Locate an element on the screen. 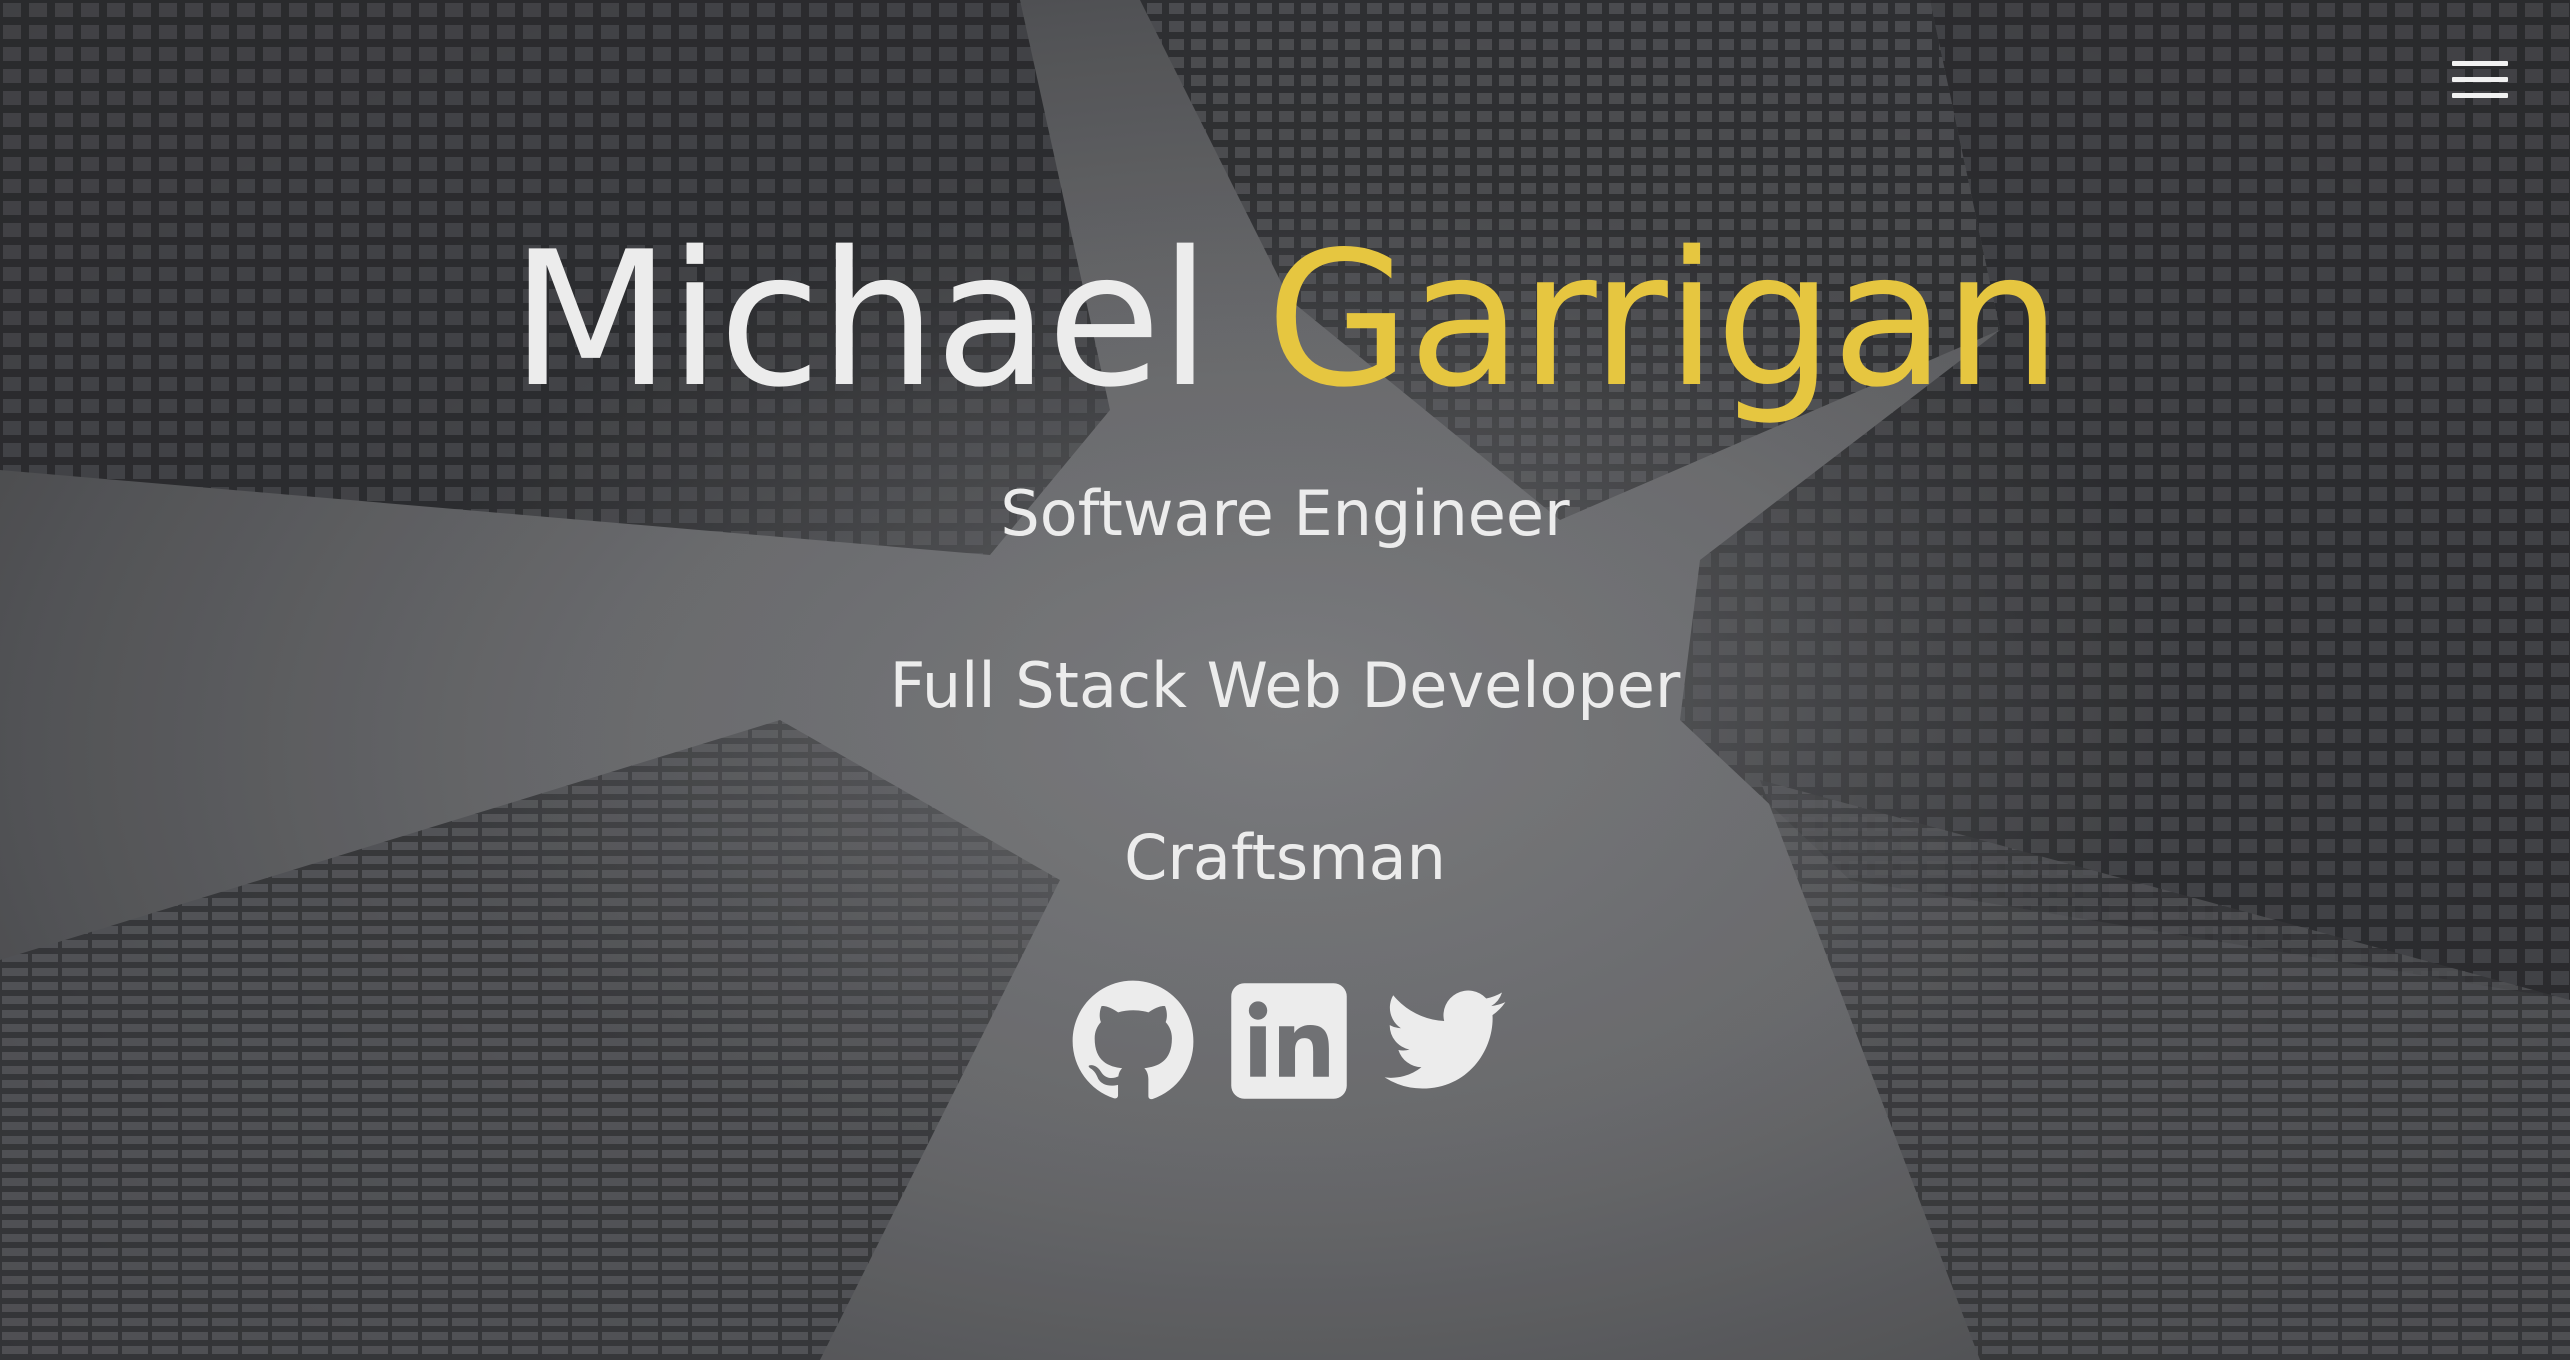 The height and width of the screenshot is (1360, 2570). twitter-link is located at coordinates (1445, 1041).